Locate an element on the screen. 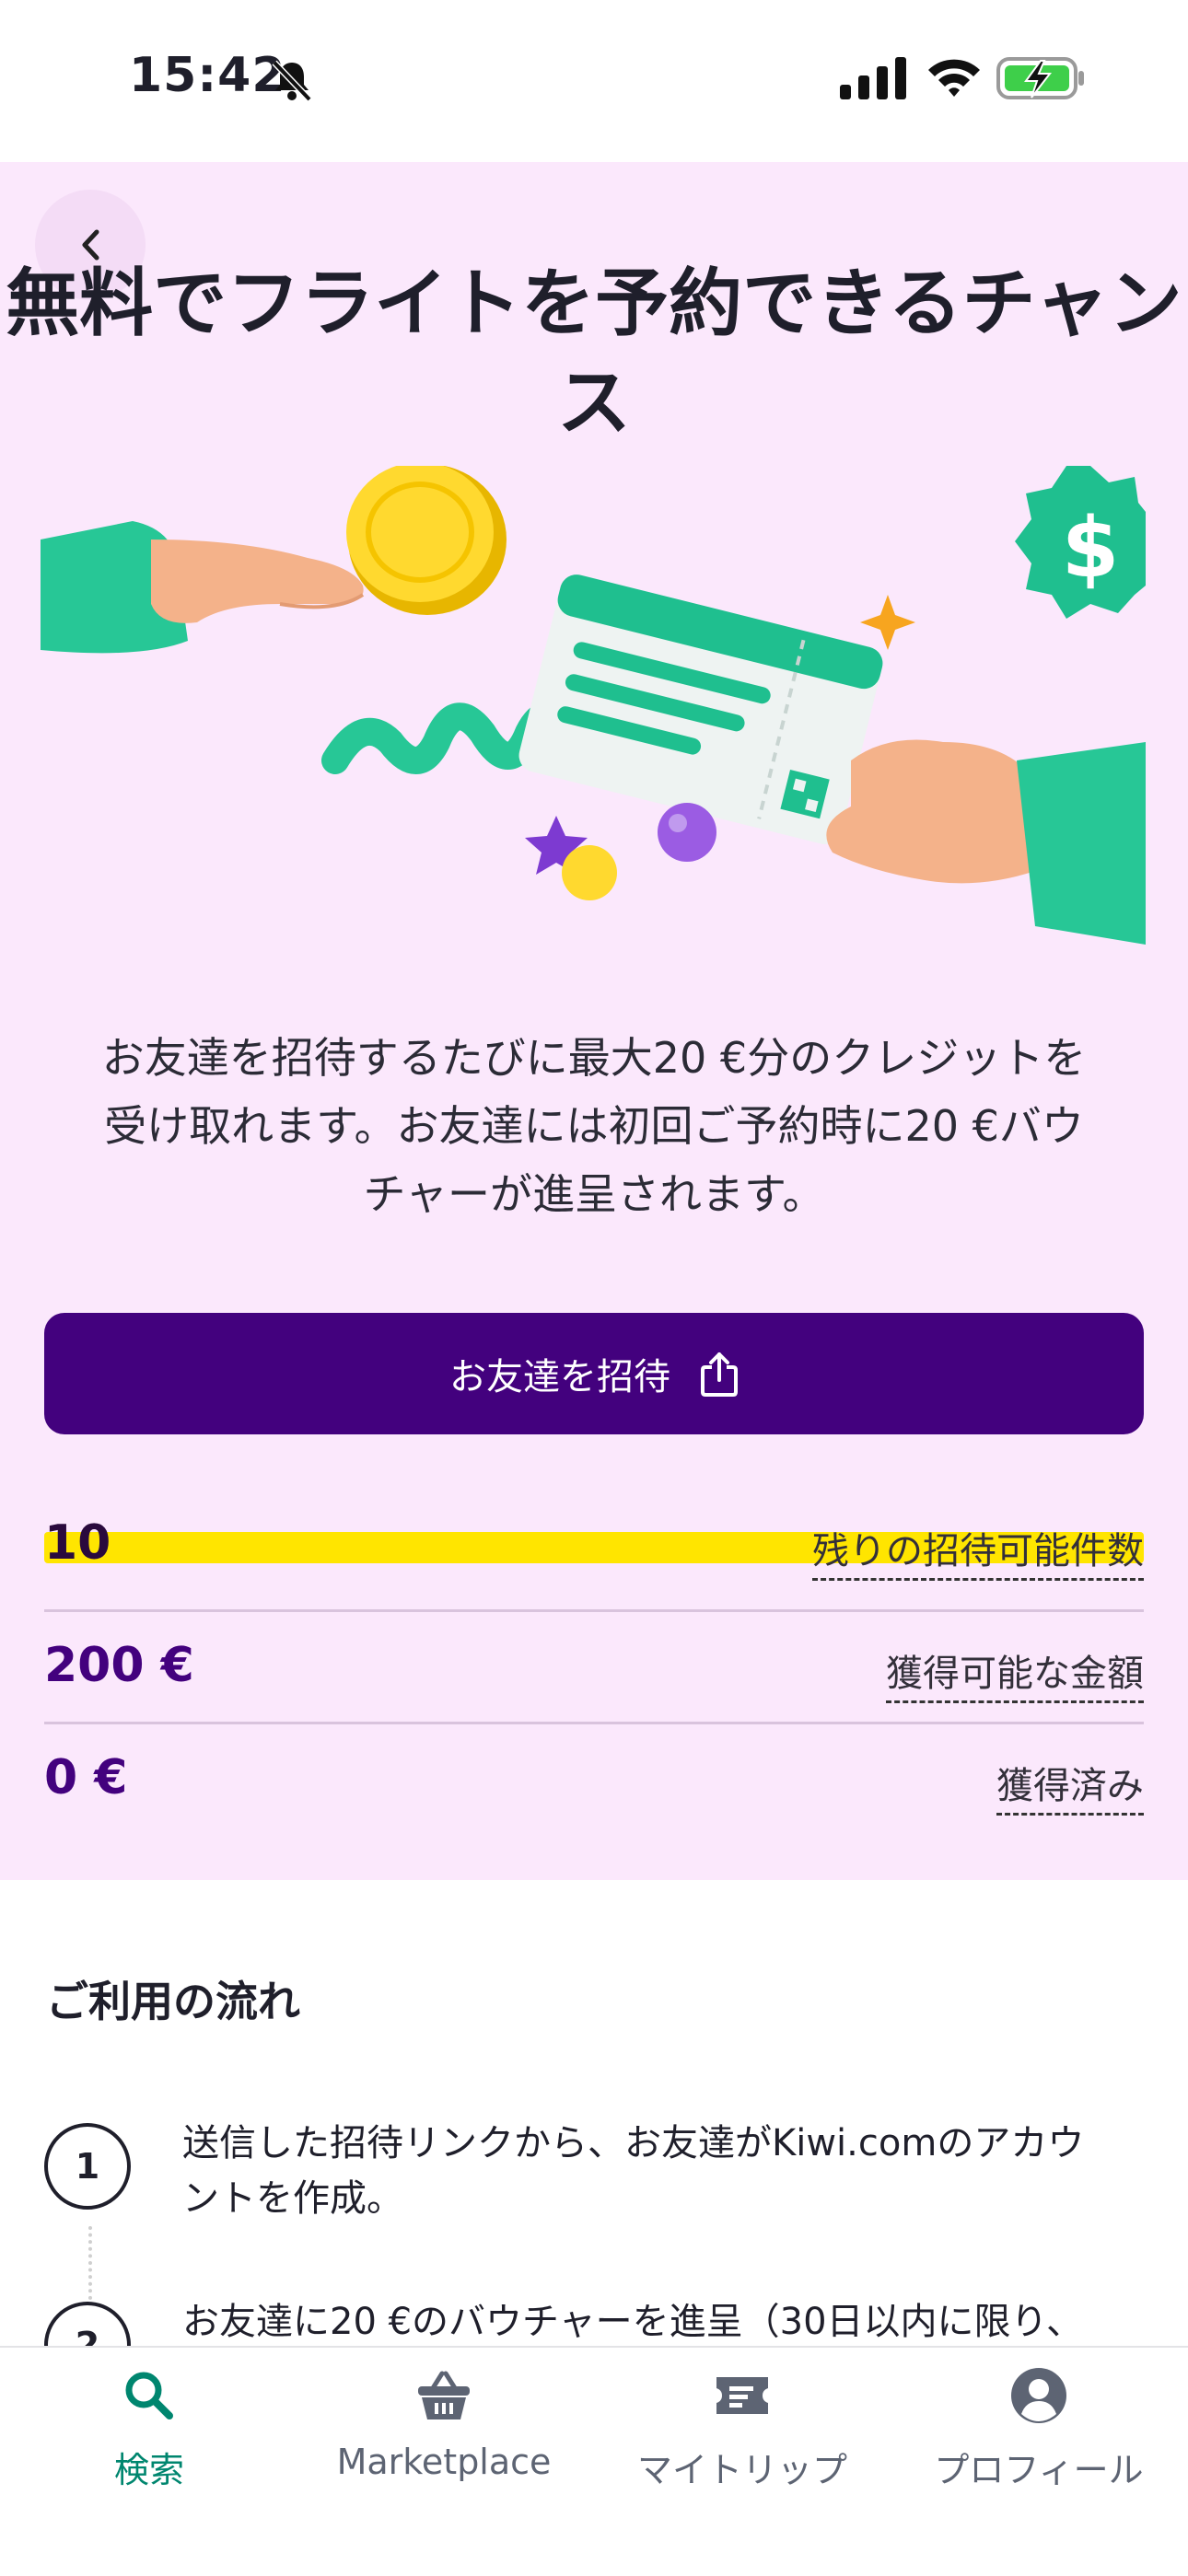 This screenshot has height=2576, width=1188. nav-my-trips: マイトリップ is located at coordinates (742, 2439).